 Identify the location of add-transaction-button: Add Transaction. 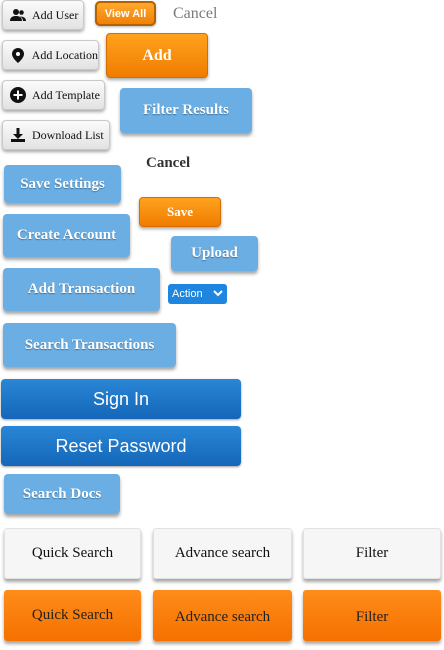
(81, 289).